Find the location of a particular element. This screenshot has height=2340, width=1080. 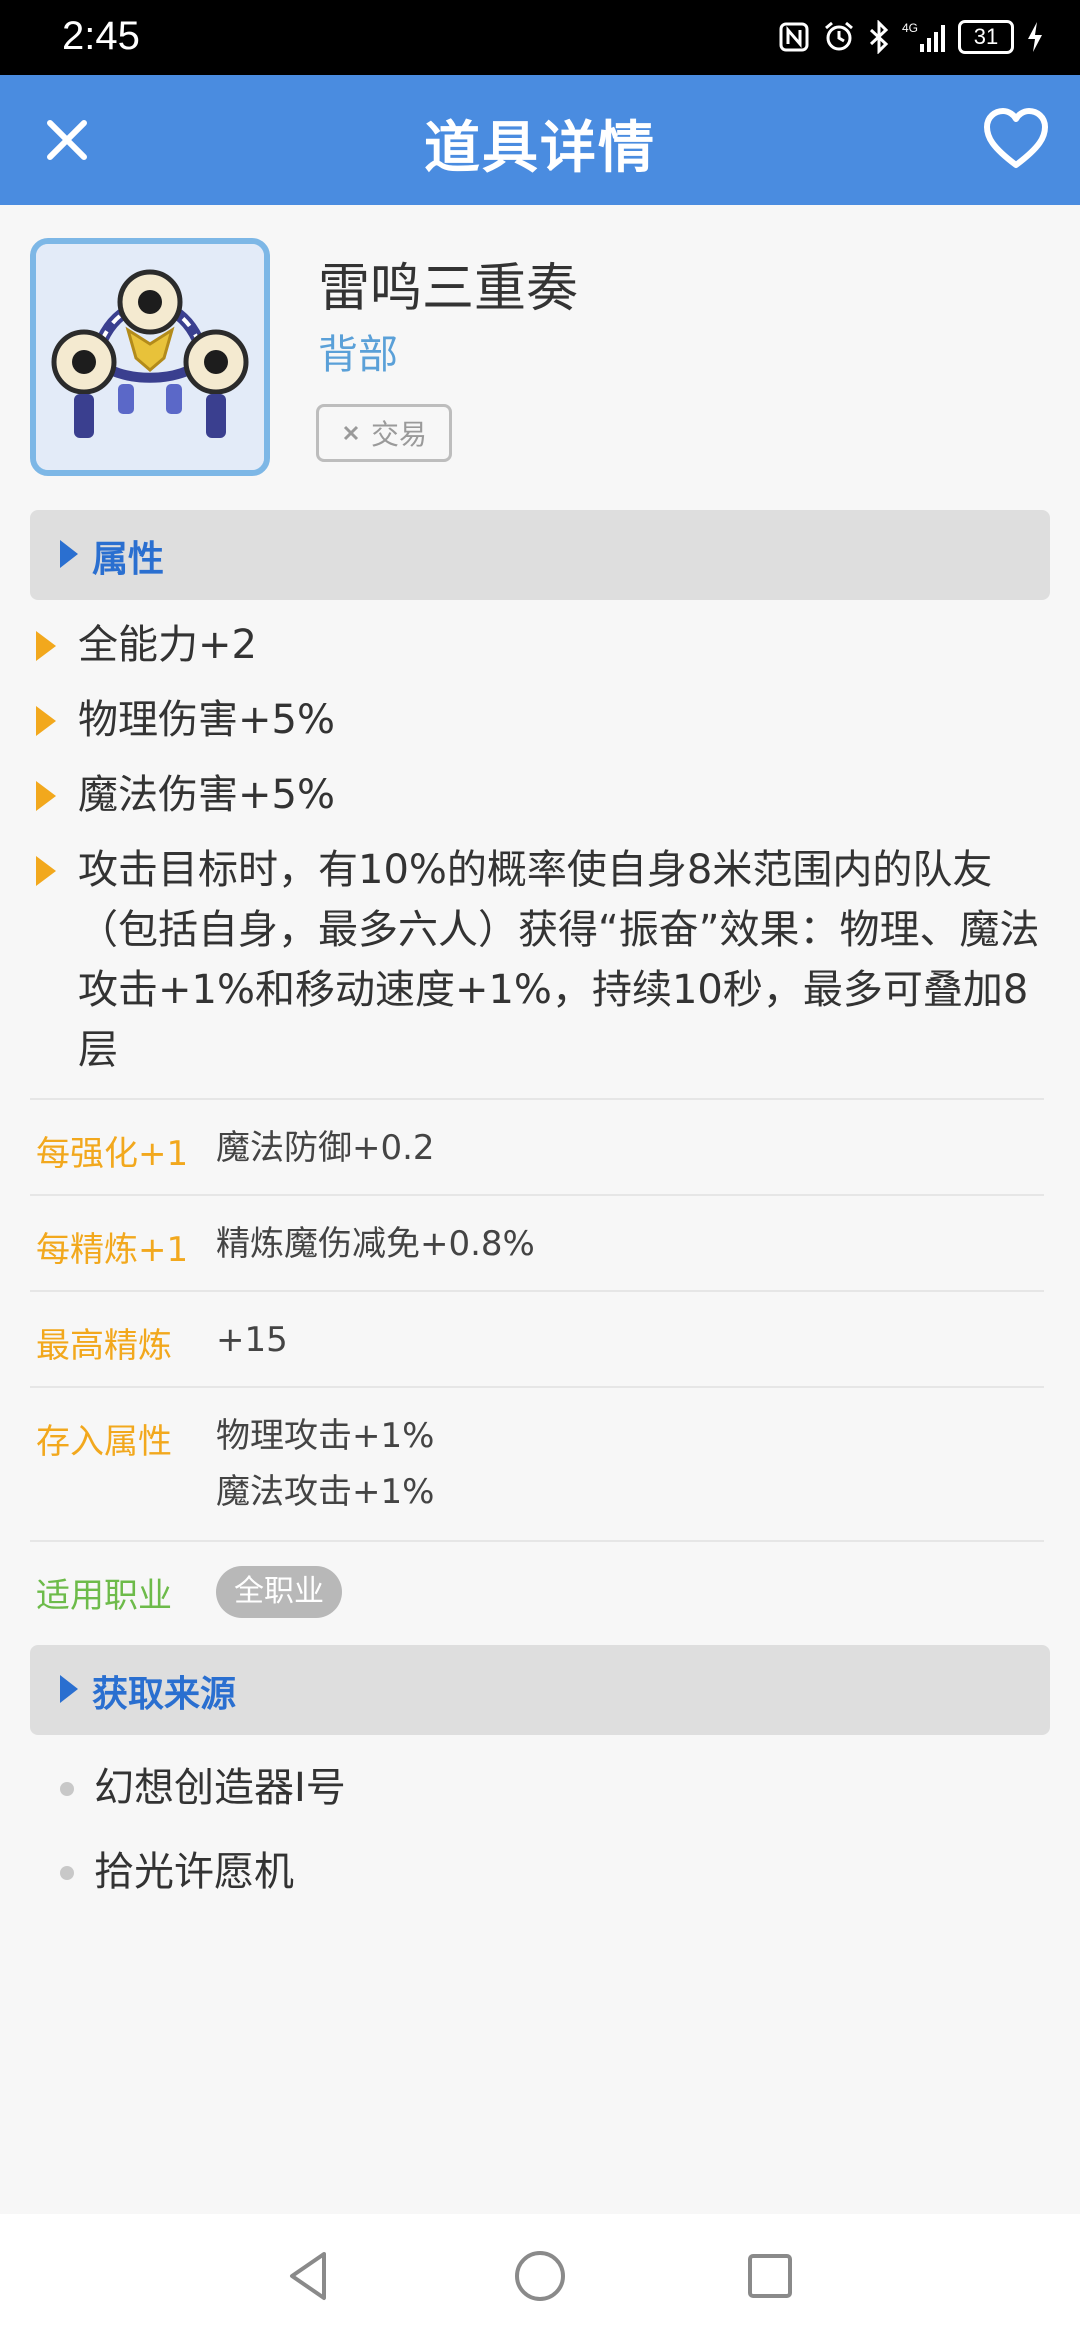

status-icons: 4G 31 is located at coordinates (911, 37).